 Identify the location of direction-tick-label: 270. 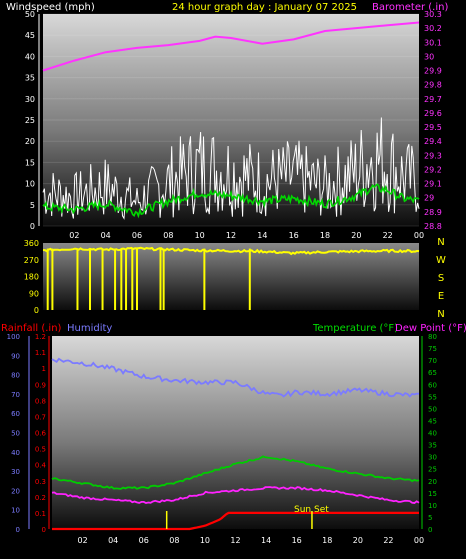
(31, 260).